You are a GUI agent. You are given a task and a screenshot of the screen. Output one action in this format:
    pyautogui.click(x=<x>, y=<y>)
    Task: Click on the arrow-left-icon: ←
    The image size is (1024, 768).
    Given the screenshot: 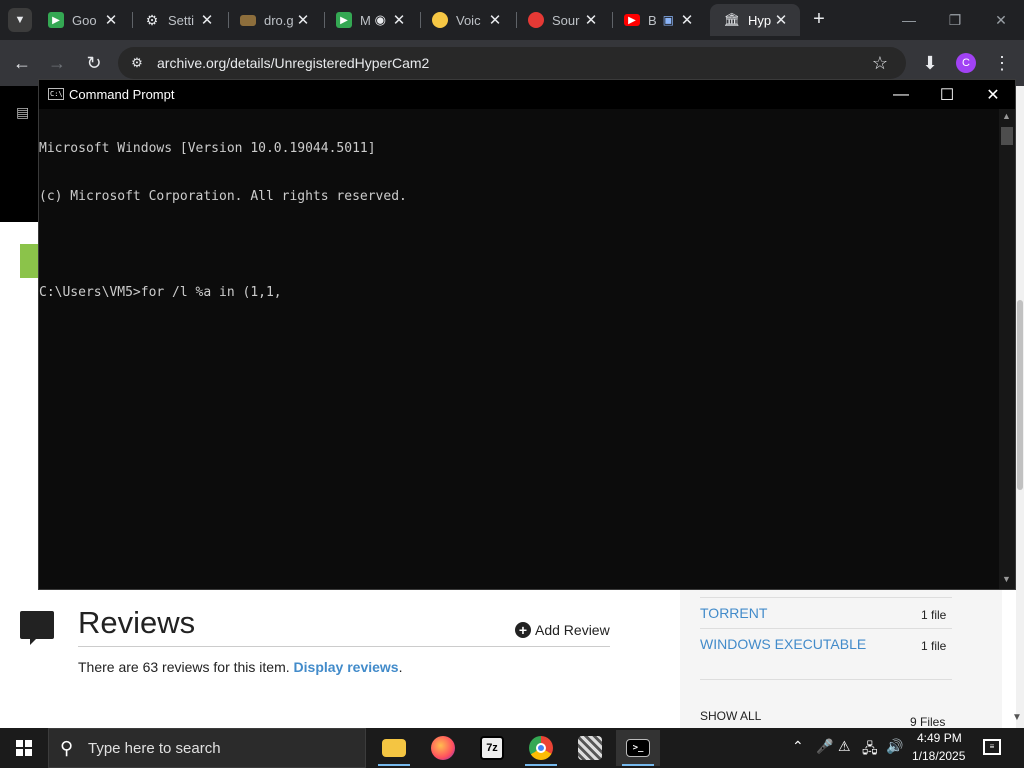 What is the action you would take?
    pyautogui.click(x=22, y=62)
    